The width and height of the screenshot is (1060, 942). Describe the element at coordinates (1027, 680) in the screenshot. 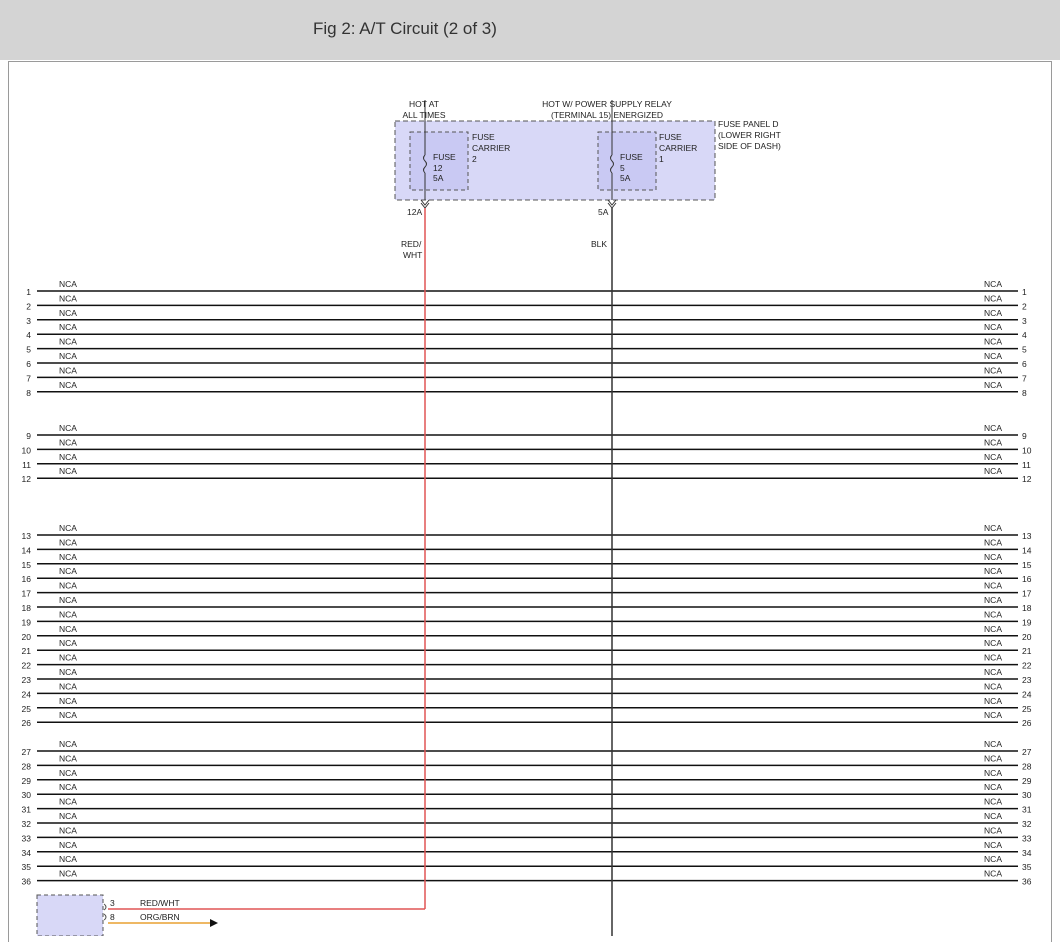

I see `pin-number-right: 23` at that location.